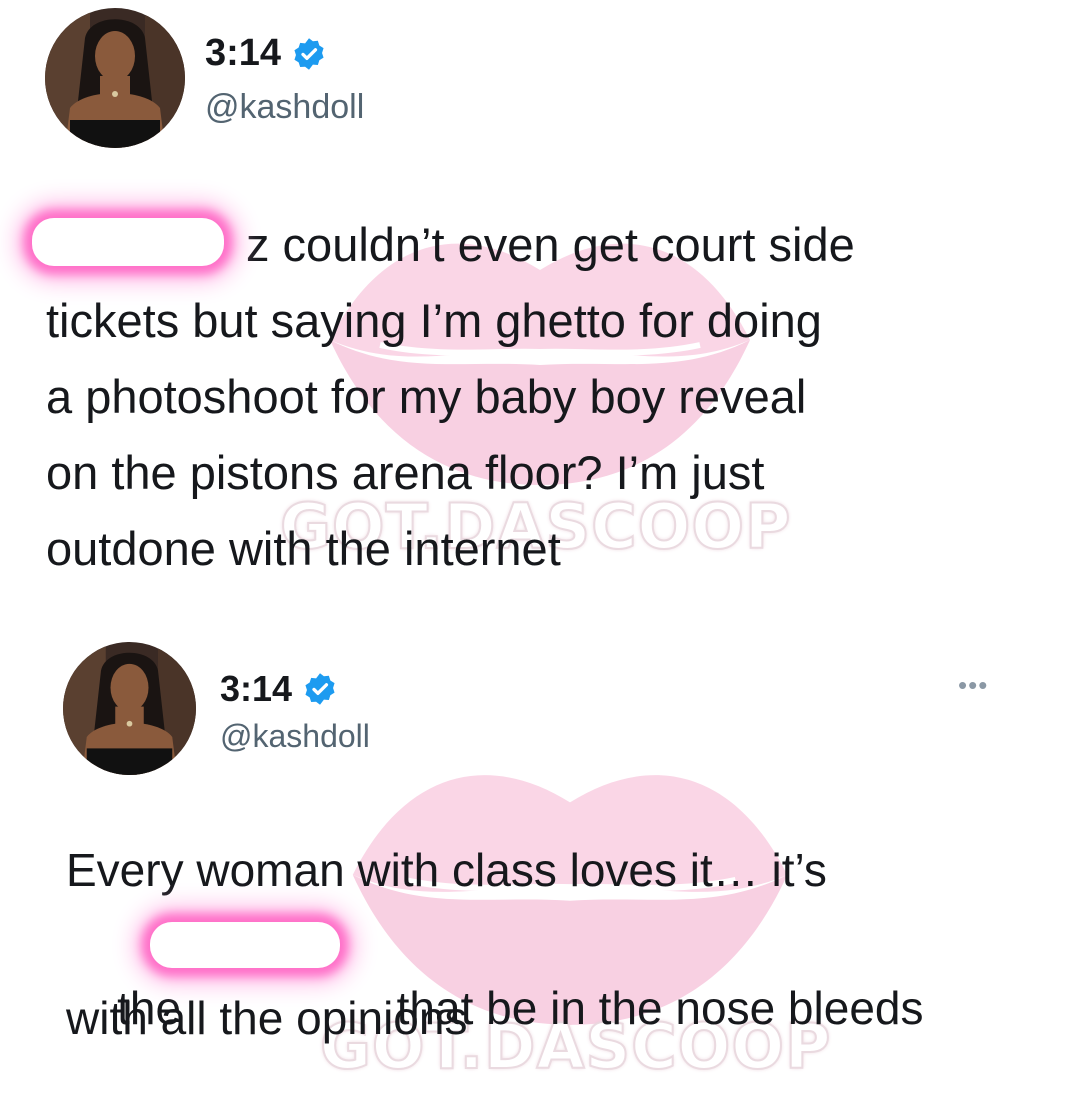  What do you see at coordinates (267, 1018) in the screenshot?
I see `tweet-text-line-3: with all the opinions` at bounding box center [267, 1018].